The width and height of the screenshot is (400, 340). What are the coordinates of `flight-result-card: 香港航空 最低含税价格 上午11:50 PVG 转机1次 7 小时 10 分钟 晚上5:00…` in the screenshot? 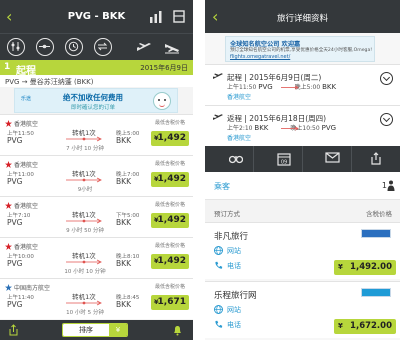 It's located at (96, 134).